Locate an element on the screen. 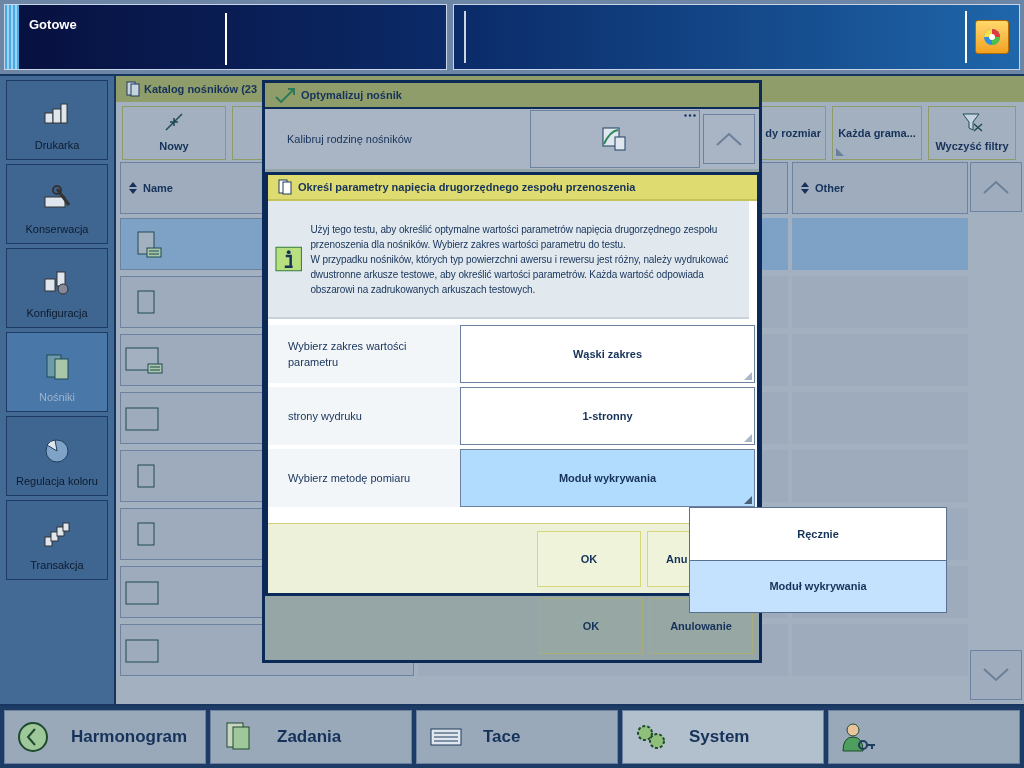  info-text: Użyj tego testu, aby określić optymalne wartości parametrów napięcia drugorzędnego zespołu przenoszenia dla nośników. Wybierz zakres wartości parametru do testu. W przypadku nośników, których typ powierzchni awersu i rewersu jest różny, należy wydrukować dwustronne arkusze testowe, aby określić wartości parametrów. Każda wartość odpowiada obszarowi na zadrukowanych arkuszach testowych. is located at coordinates (520, 259).